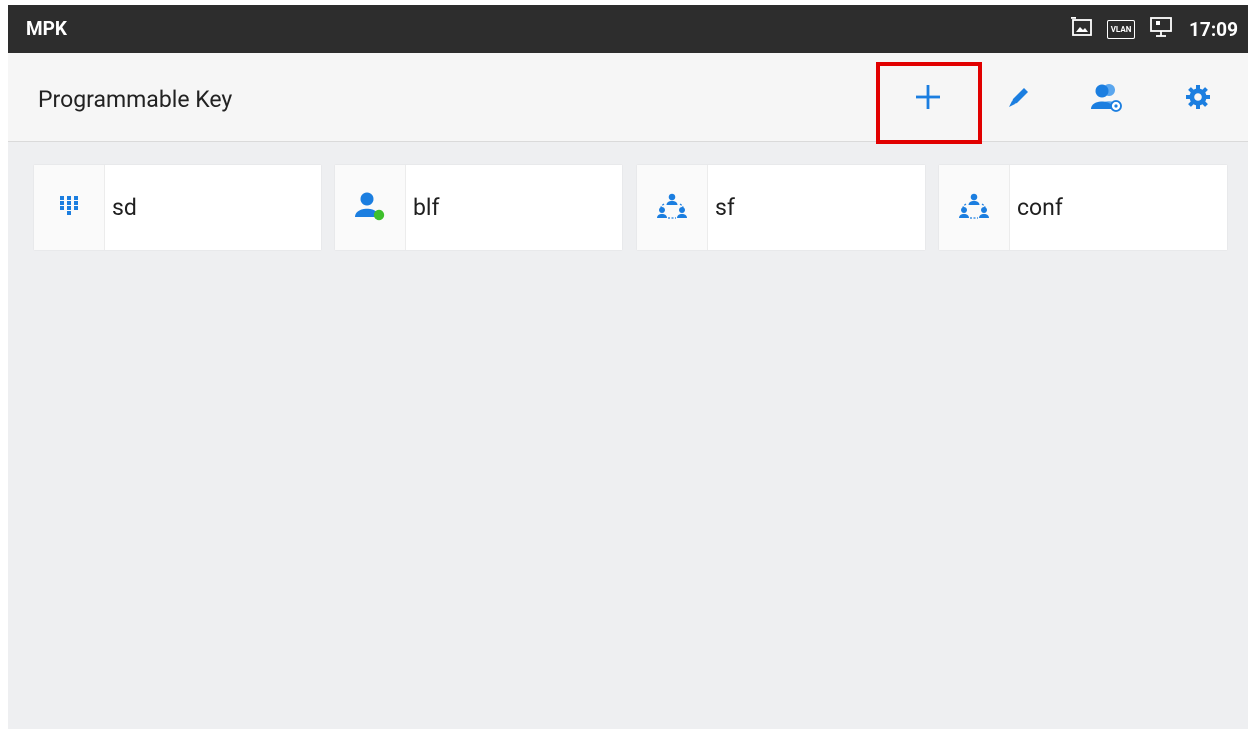 This screenshot has width=1252, height=729. Describe the element at coordinates (1082, 29) in the screenshot. I see `screenshot-icon` at that location.